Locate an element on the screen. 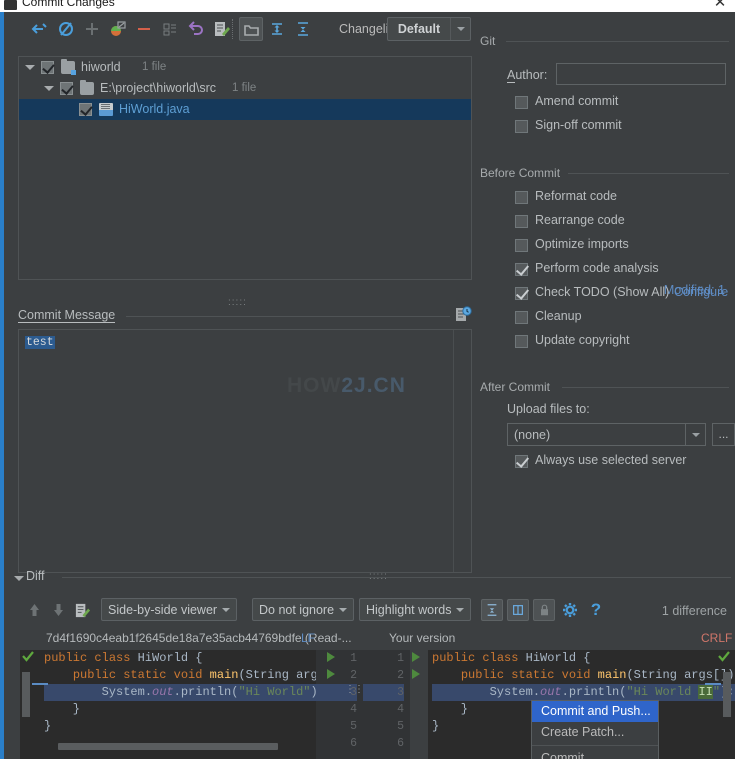 The image size is (735, 759). app-icon is located at coordinates (10, 5).